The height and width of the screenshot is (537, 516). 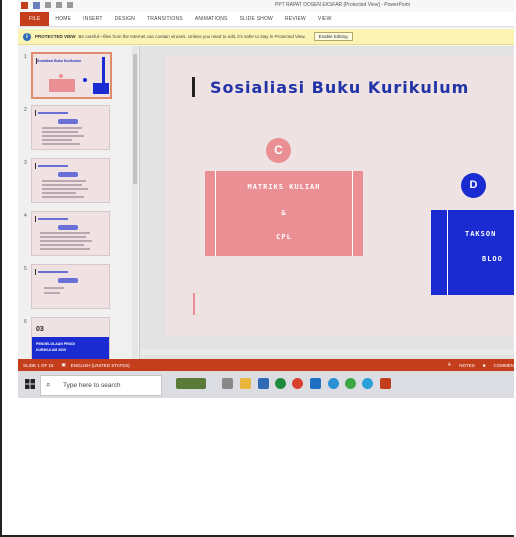 What do you see at coordinates (295, 19) in the screenshot?
I see `tab-review: REVIEW` at bounding box center [295, 19].